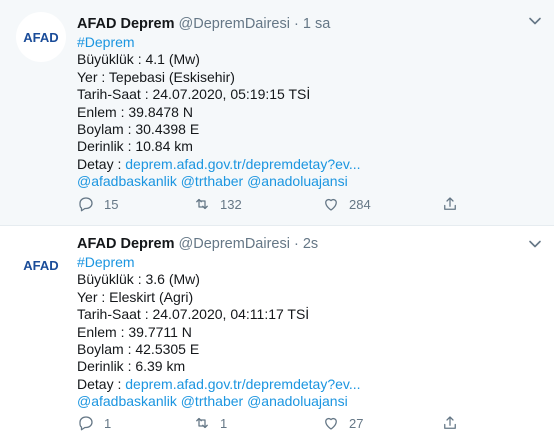 The height and width of the screenshot is (445, 554). What do you see at coordinates (356, 423) in the screenshot?
I see `like-count: 27` at bounding box center [356, 423].